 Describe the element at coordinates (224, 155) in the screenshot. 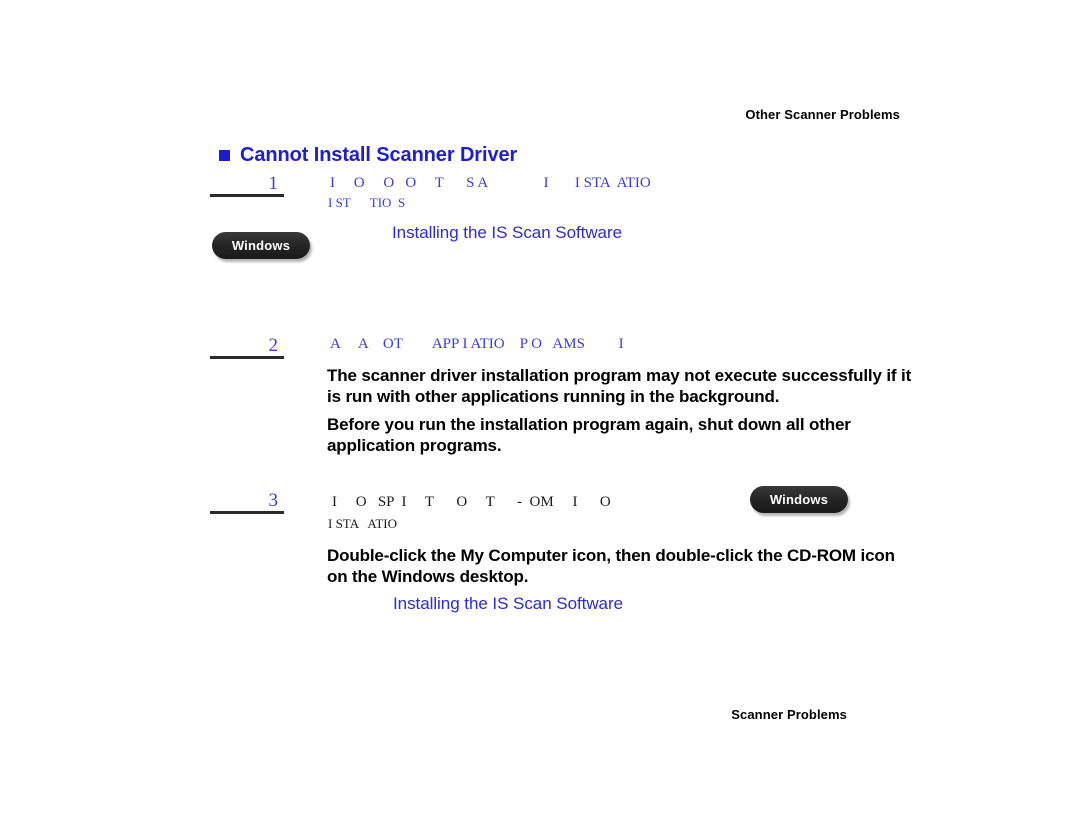

I see `square-bullet-icon` at that location.